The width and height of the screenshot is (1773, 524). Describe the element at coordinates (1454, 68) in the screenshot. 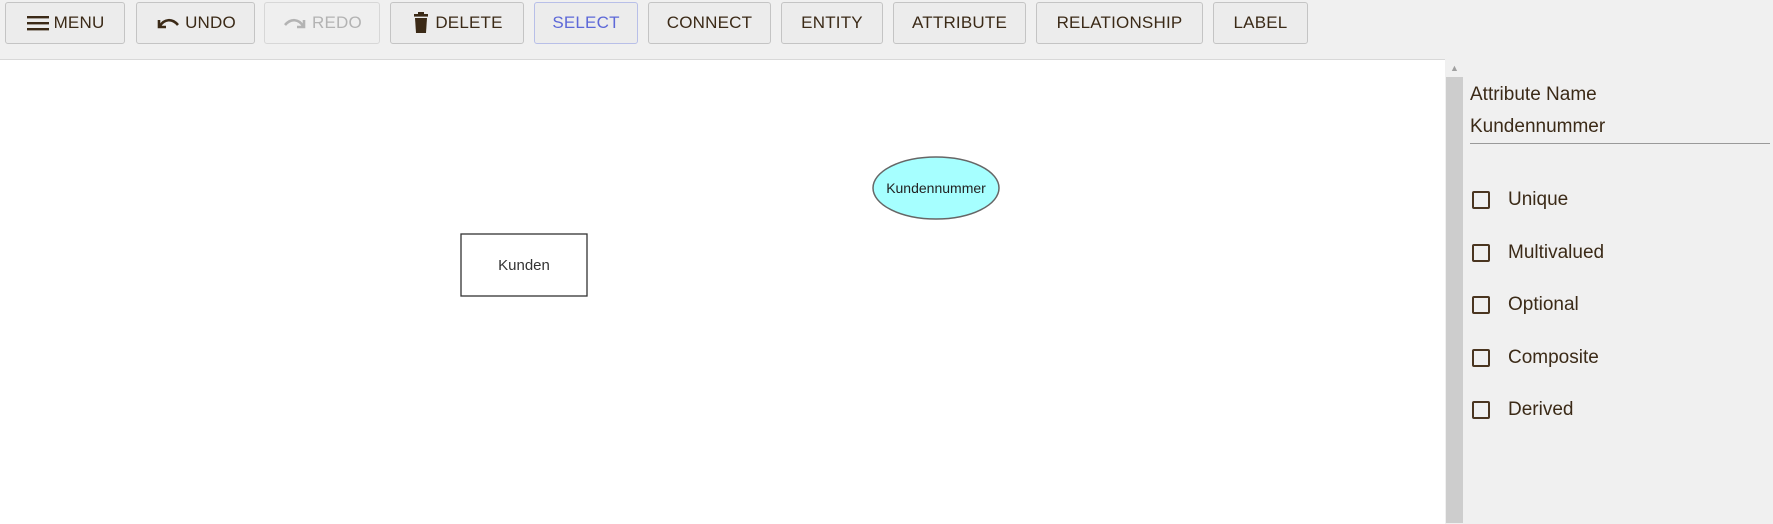

I see `scroll-up-icon: ▲` at that location.